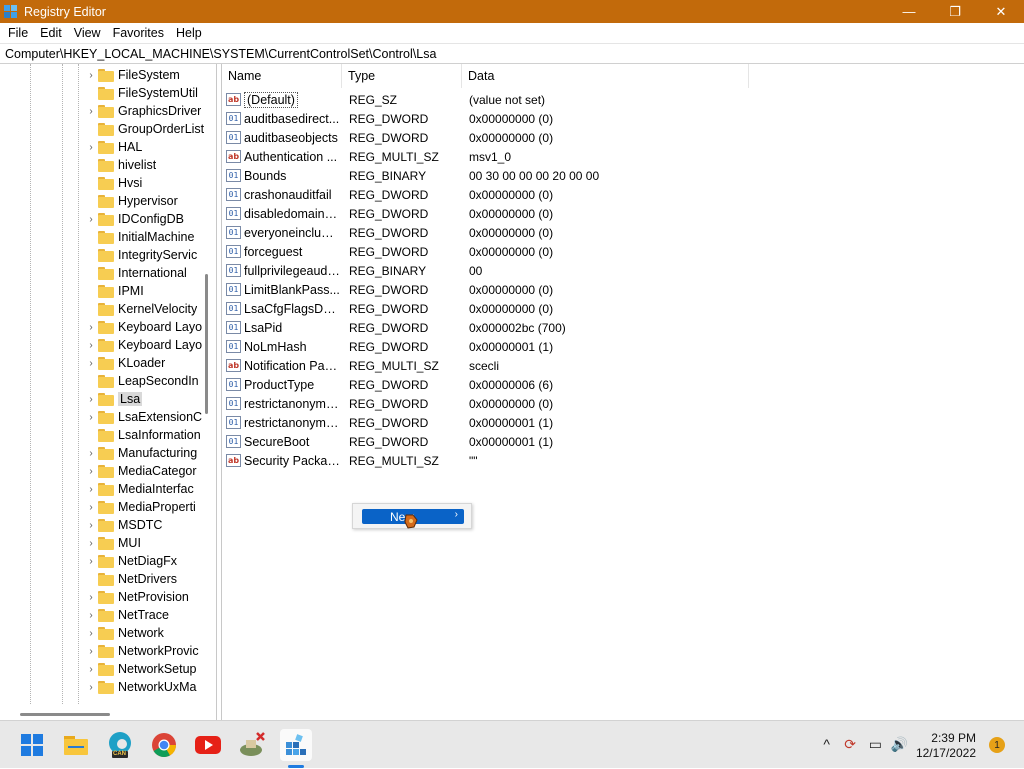 The height and width of the screenshot is (769, 1024). What do you see at coordinates (65, 714) in the screenshot?
I see `tree-horizontal-scrollbar` at bounding box center [65, 714].